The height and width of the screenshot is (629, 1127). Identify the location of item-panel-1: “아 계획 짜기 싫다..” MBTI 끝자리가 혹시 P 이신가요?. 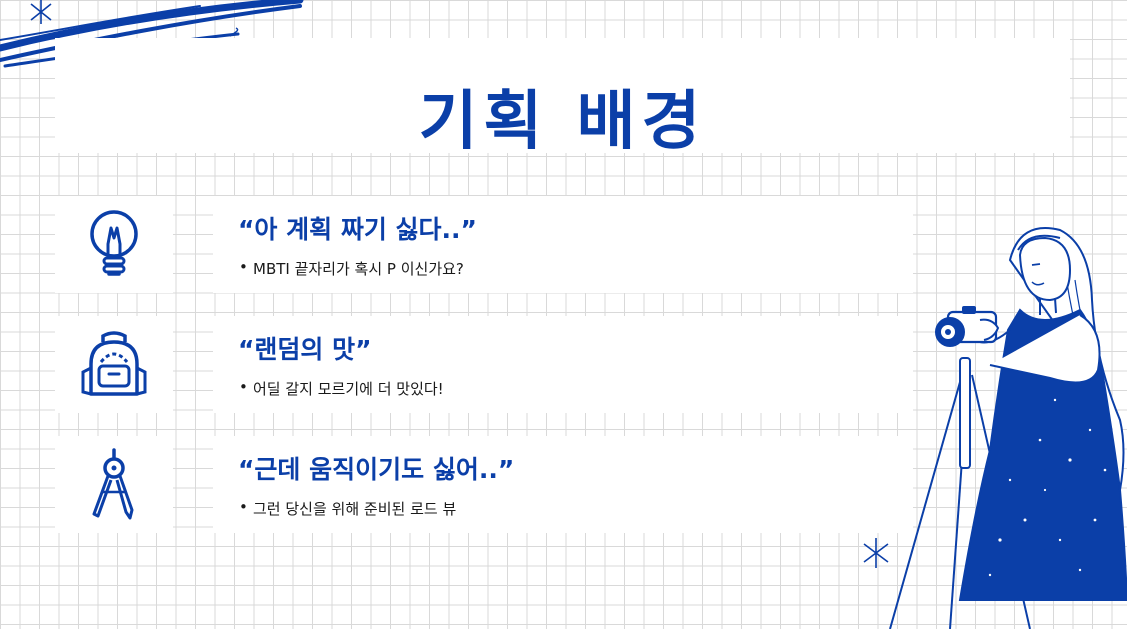
(563, 244).